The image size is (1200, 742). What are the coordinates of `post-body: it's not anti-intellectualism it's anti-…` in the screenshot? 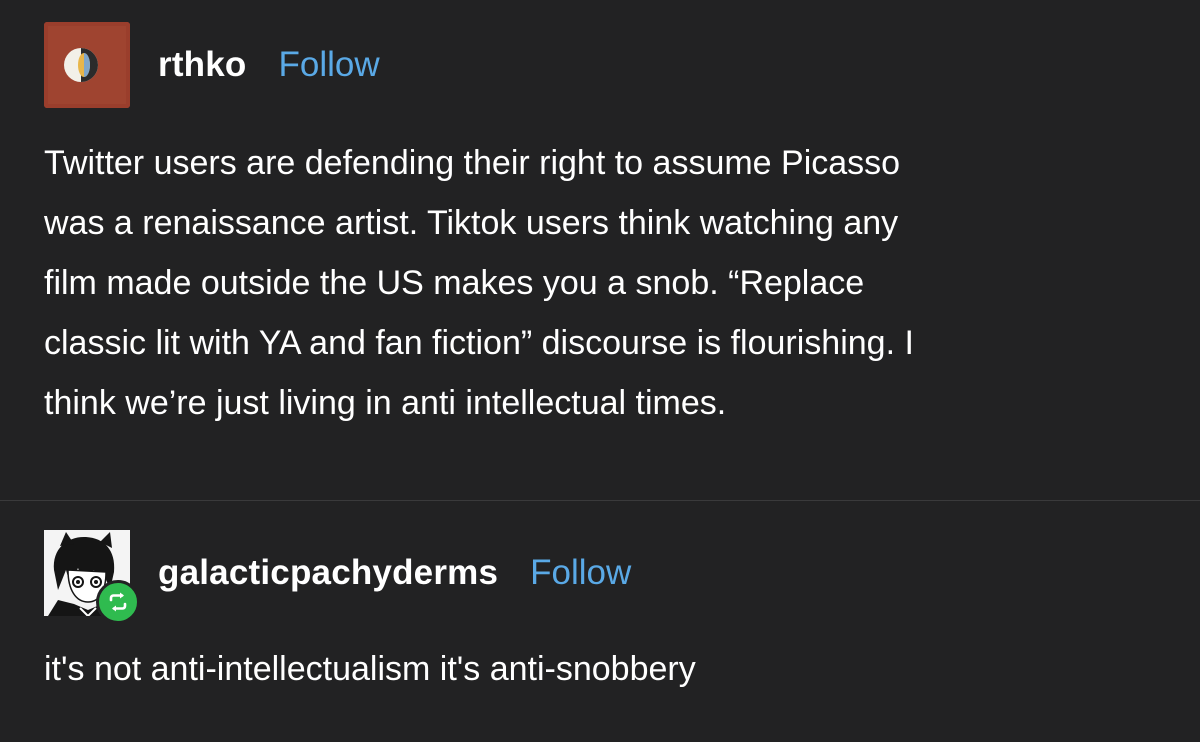 It's located at (370, 669).